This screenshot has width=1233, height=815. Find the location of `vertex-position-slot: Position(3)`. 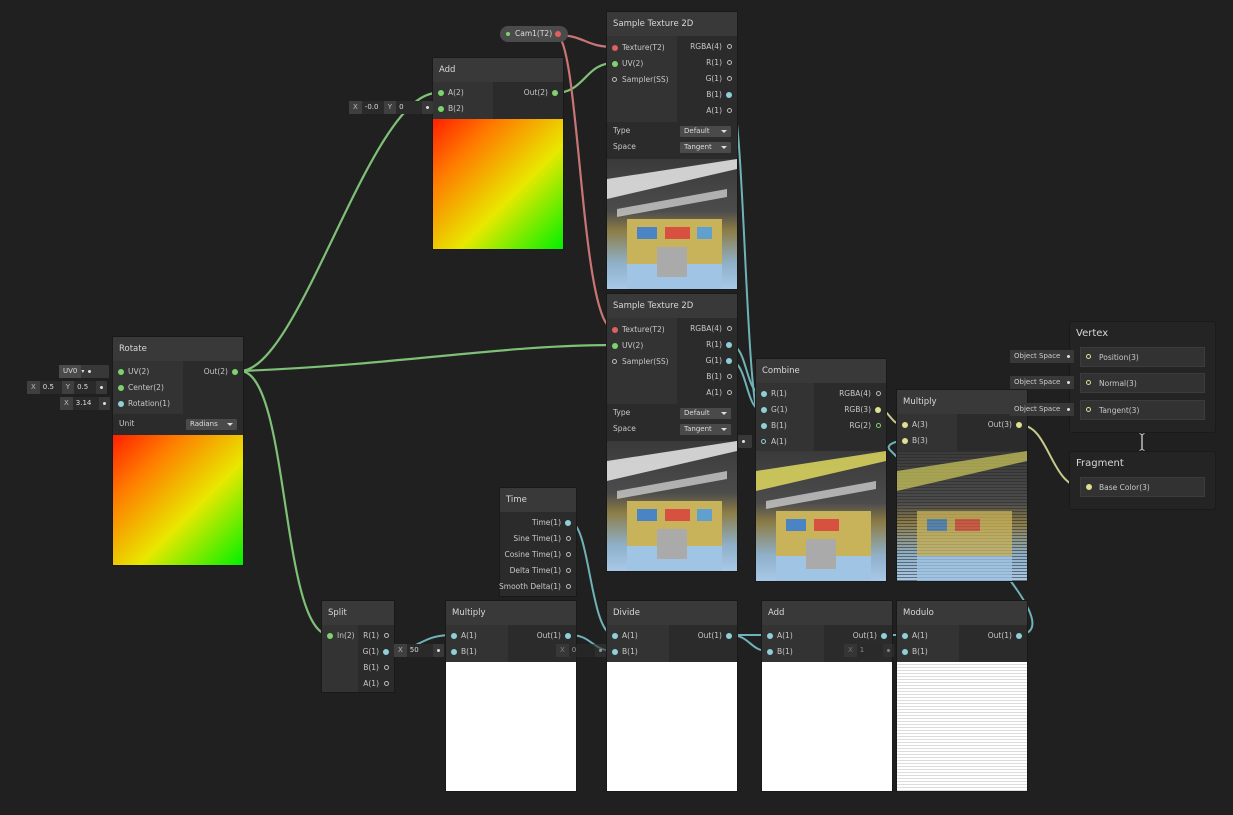

vertex-position-slot: Position(3) is located at coordinates (1142, 357).